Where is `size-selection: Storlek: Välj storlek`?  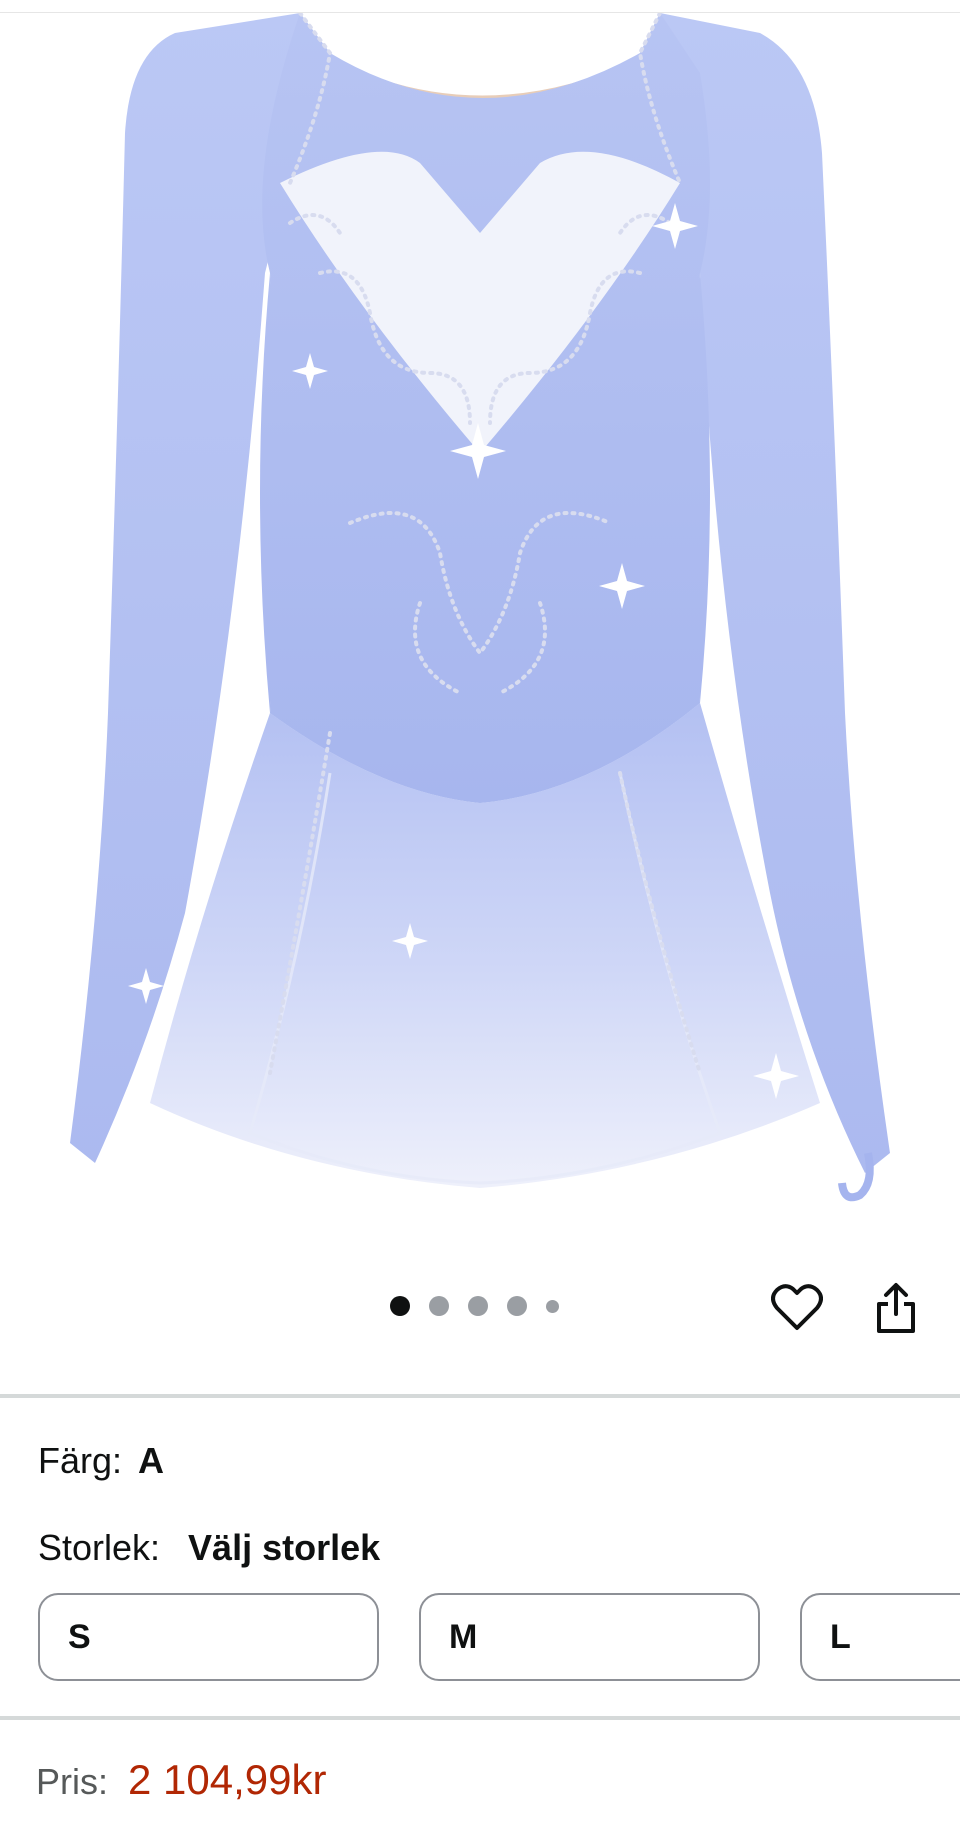
size-selection: Storlek: Välj storlek is located at coordinates (209, 1548).